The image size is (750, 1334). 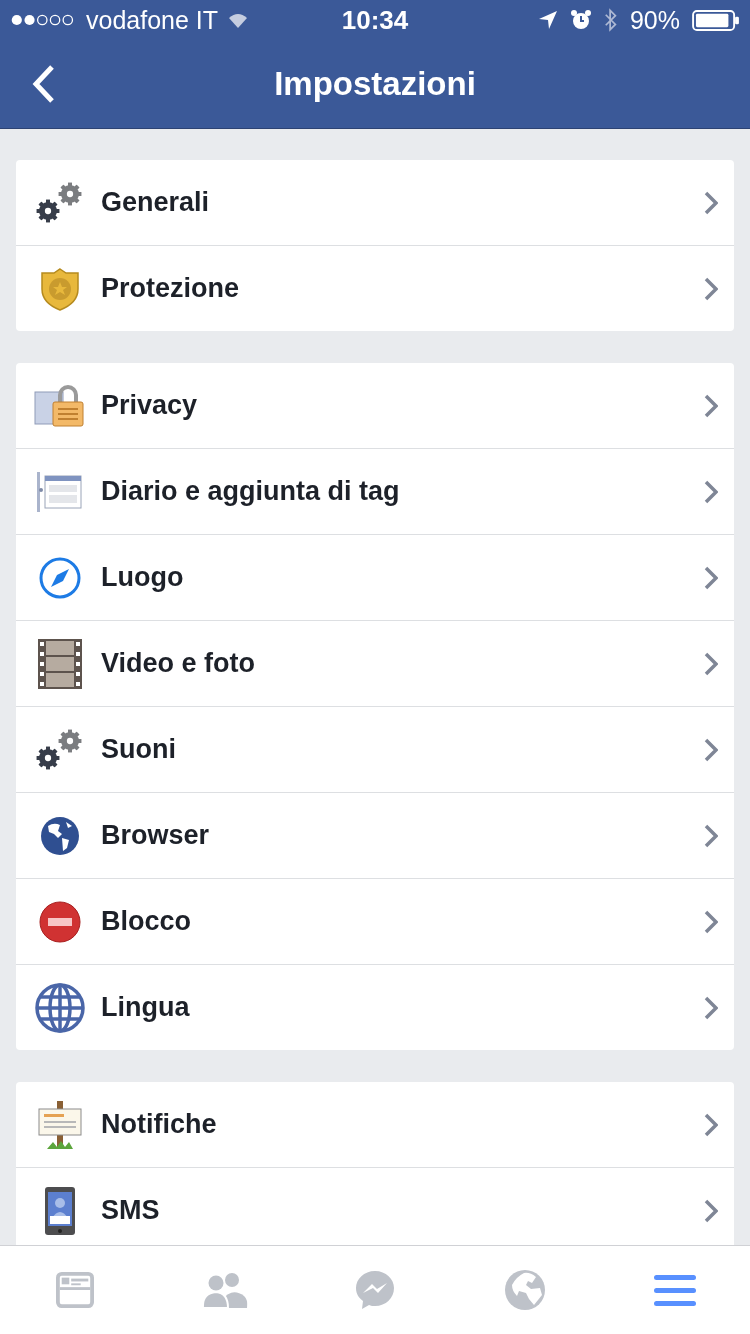 What do you see at coordinates (375, 750) in the screenshot?
I see `settings-row: Suoni` at bounding box center [375, 750].